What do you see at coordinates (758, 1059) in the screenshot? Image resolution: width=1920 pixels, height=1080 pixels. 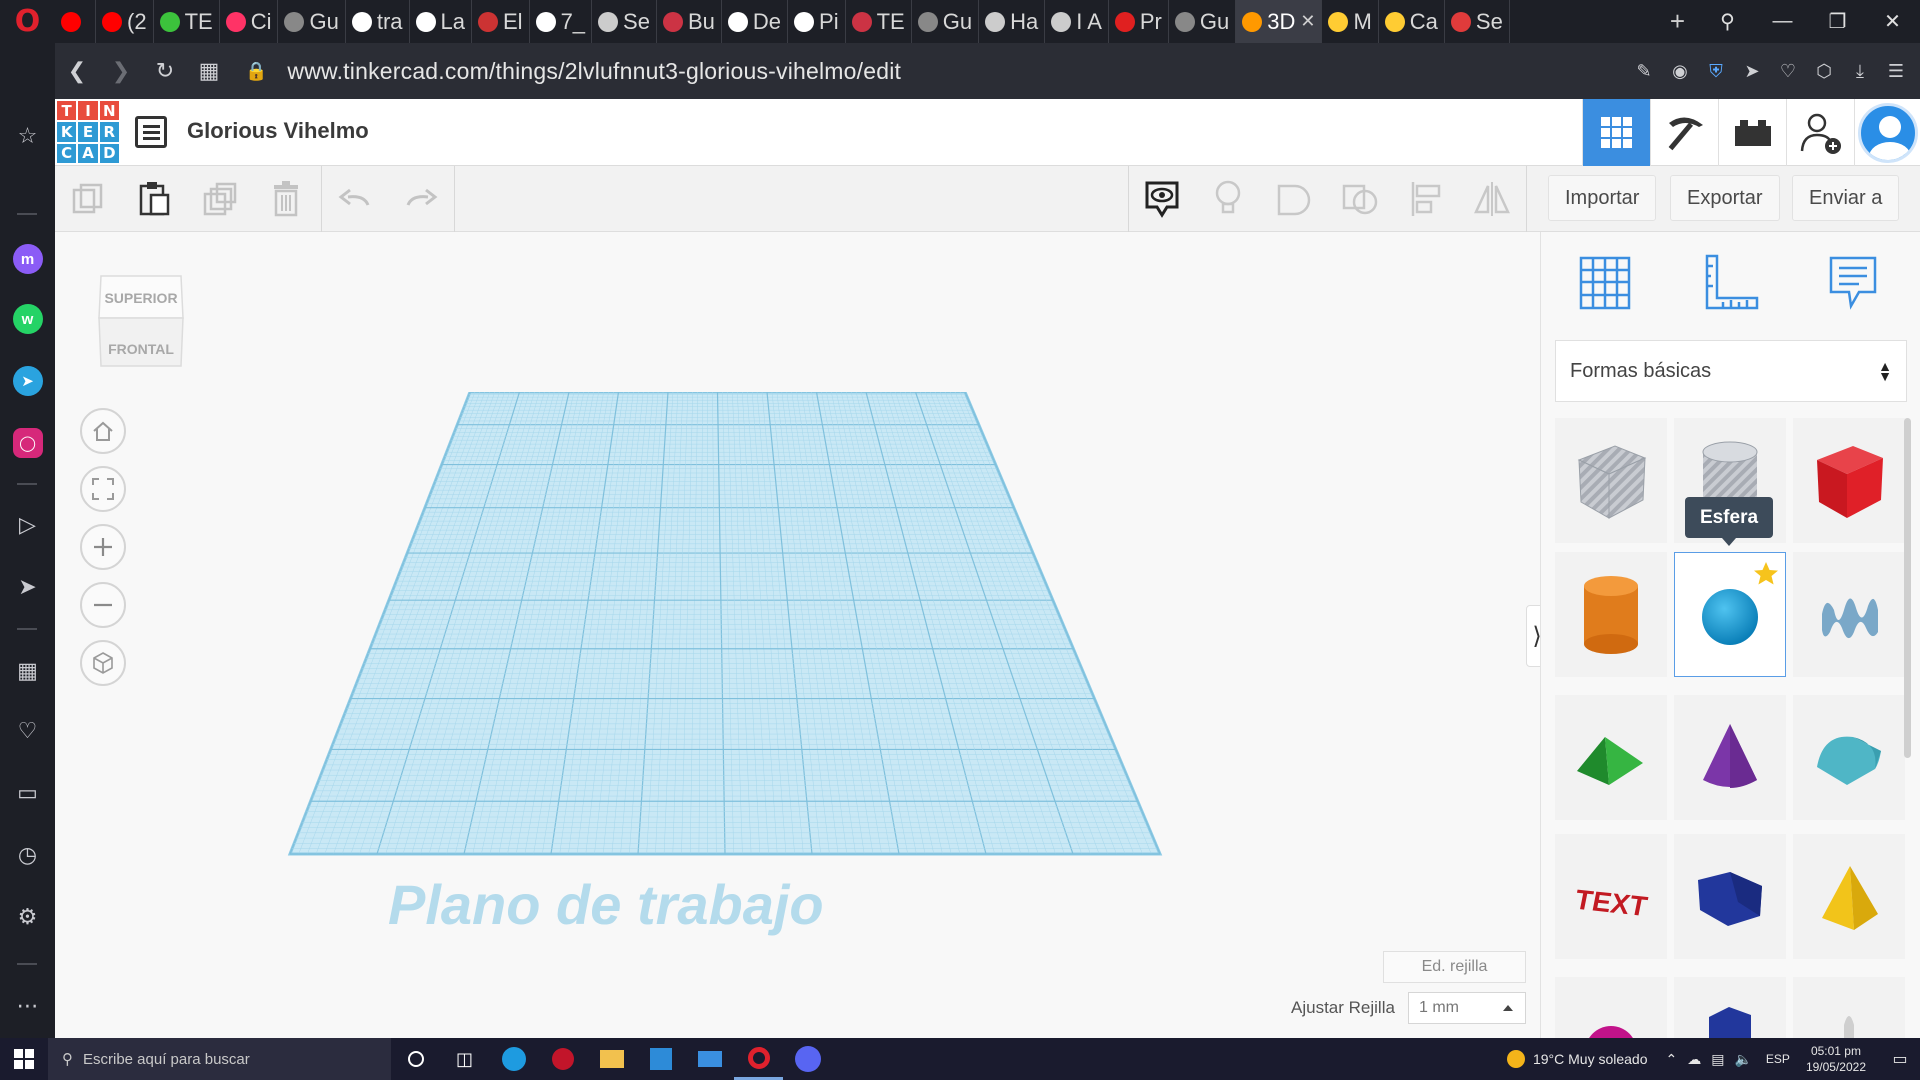 I see `opera-taskbar-icon` at bounding box center [758, 1059].